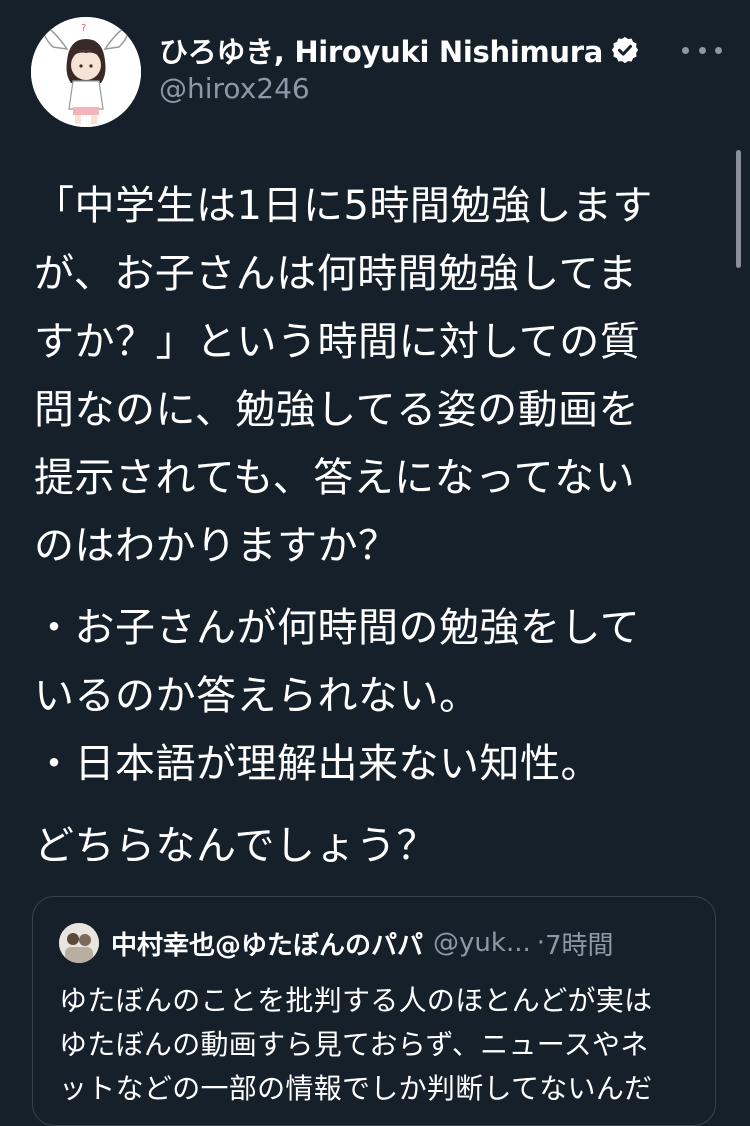 The width and height of the screenshot is (750, 1126). What do you see at coordinates (381, 50) in the screenshot?
I see `author-display-name: ひろゆき, Hiroyuki Nishimura` at bounding box center [381, 50].